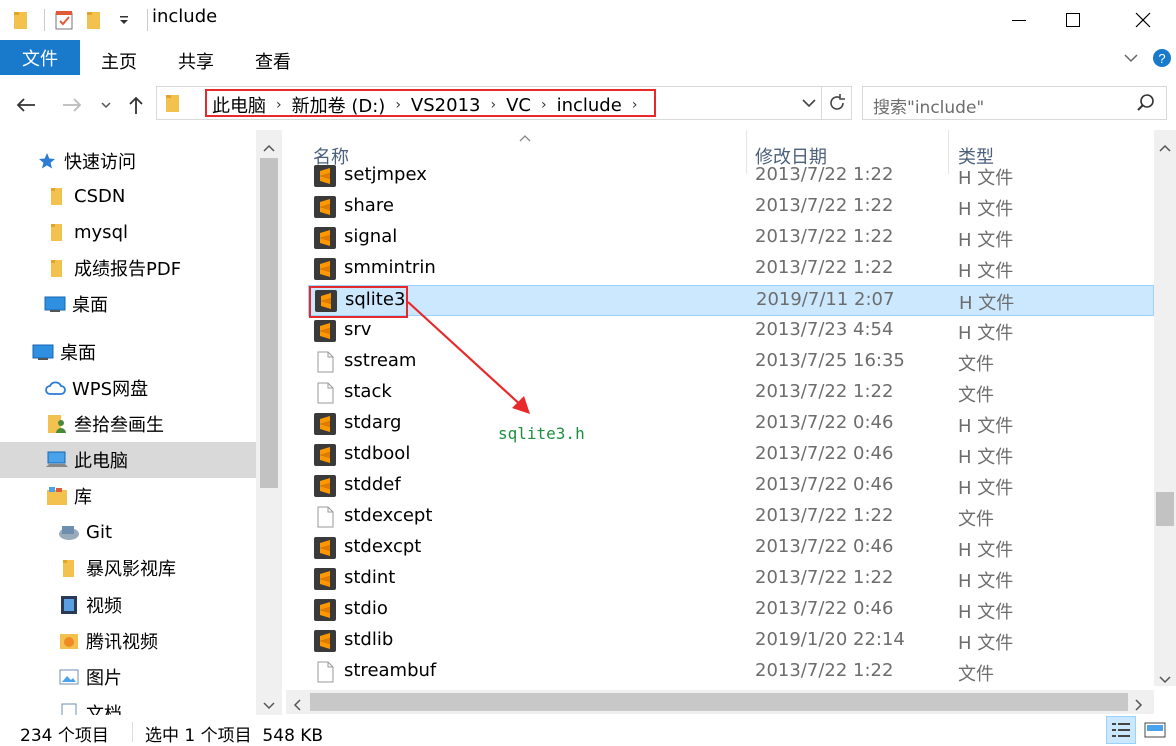 This screenshot has height=746, width=1176. Describe the element at coordinates (99, 532) in the screenshot. I see `sidebar-item-label: Git` at that location.